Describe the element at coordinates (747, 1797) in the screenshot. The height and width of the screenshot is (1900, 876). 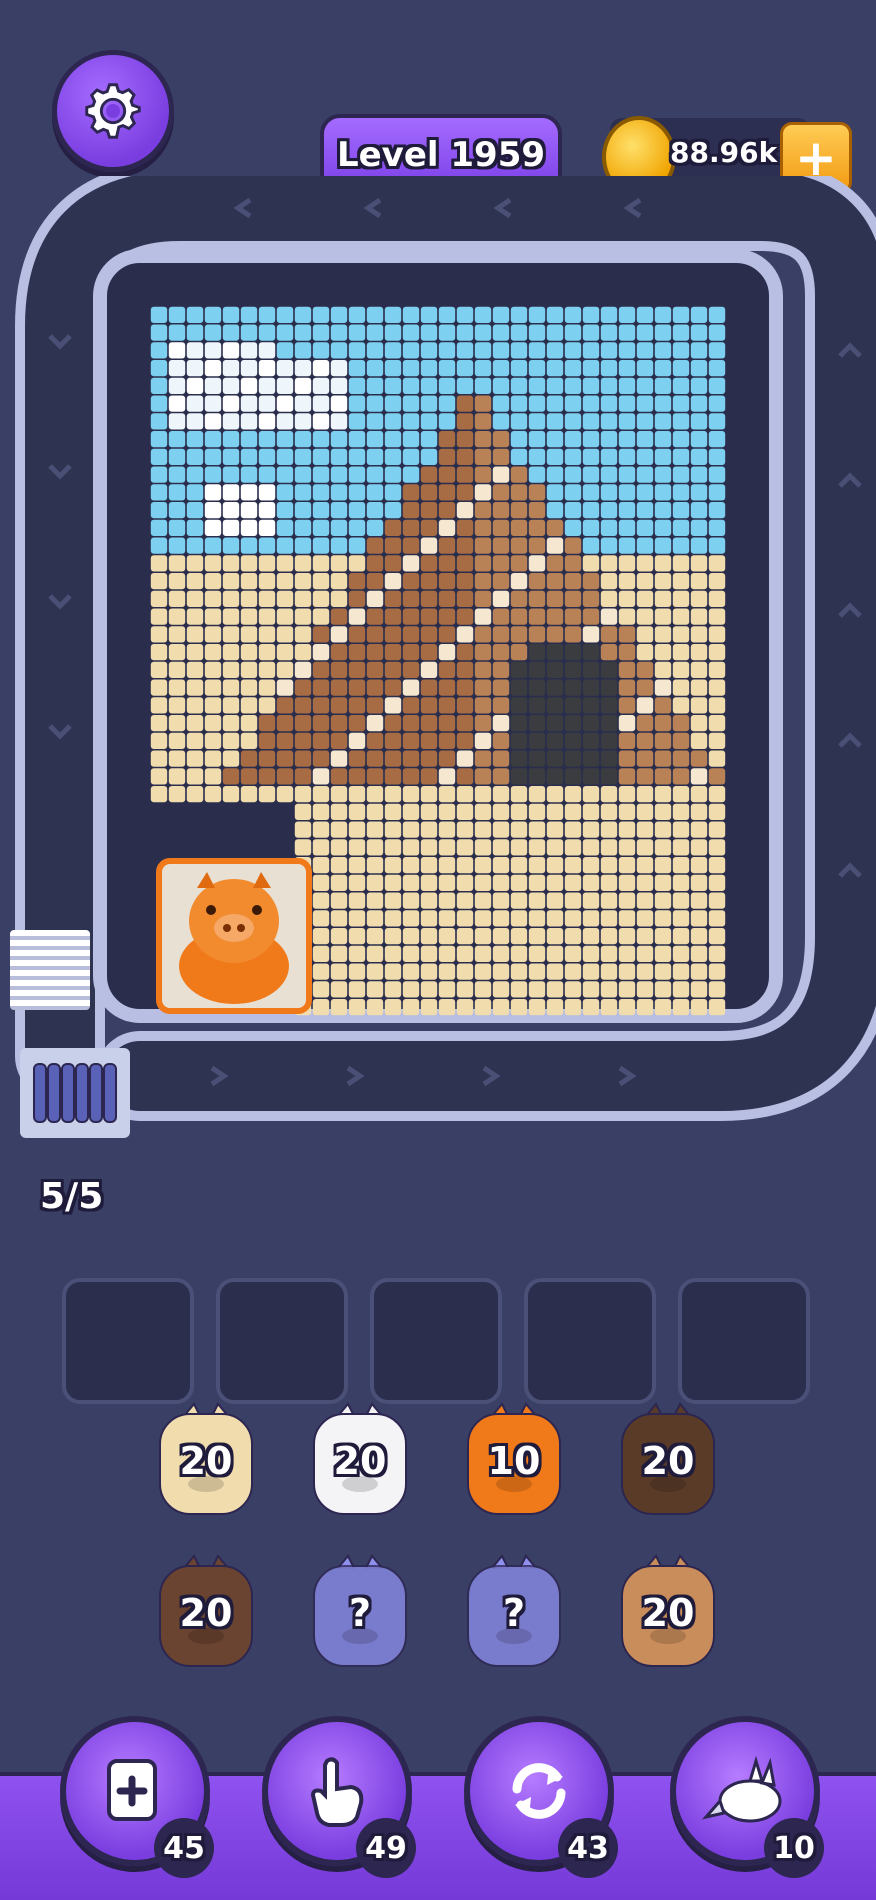
I see `powerup-rabbit-vacuum-button: 10` at that location.